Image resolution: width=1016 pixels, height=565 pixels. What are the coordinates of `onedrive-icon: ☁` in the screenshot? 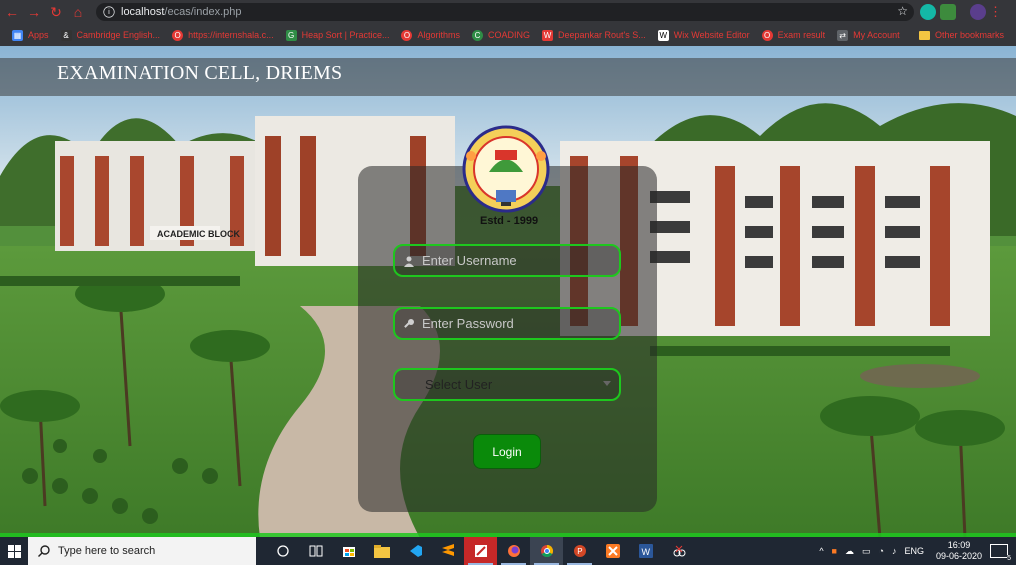 It's located at (849, 551).